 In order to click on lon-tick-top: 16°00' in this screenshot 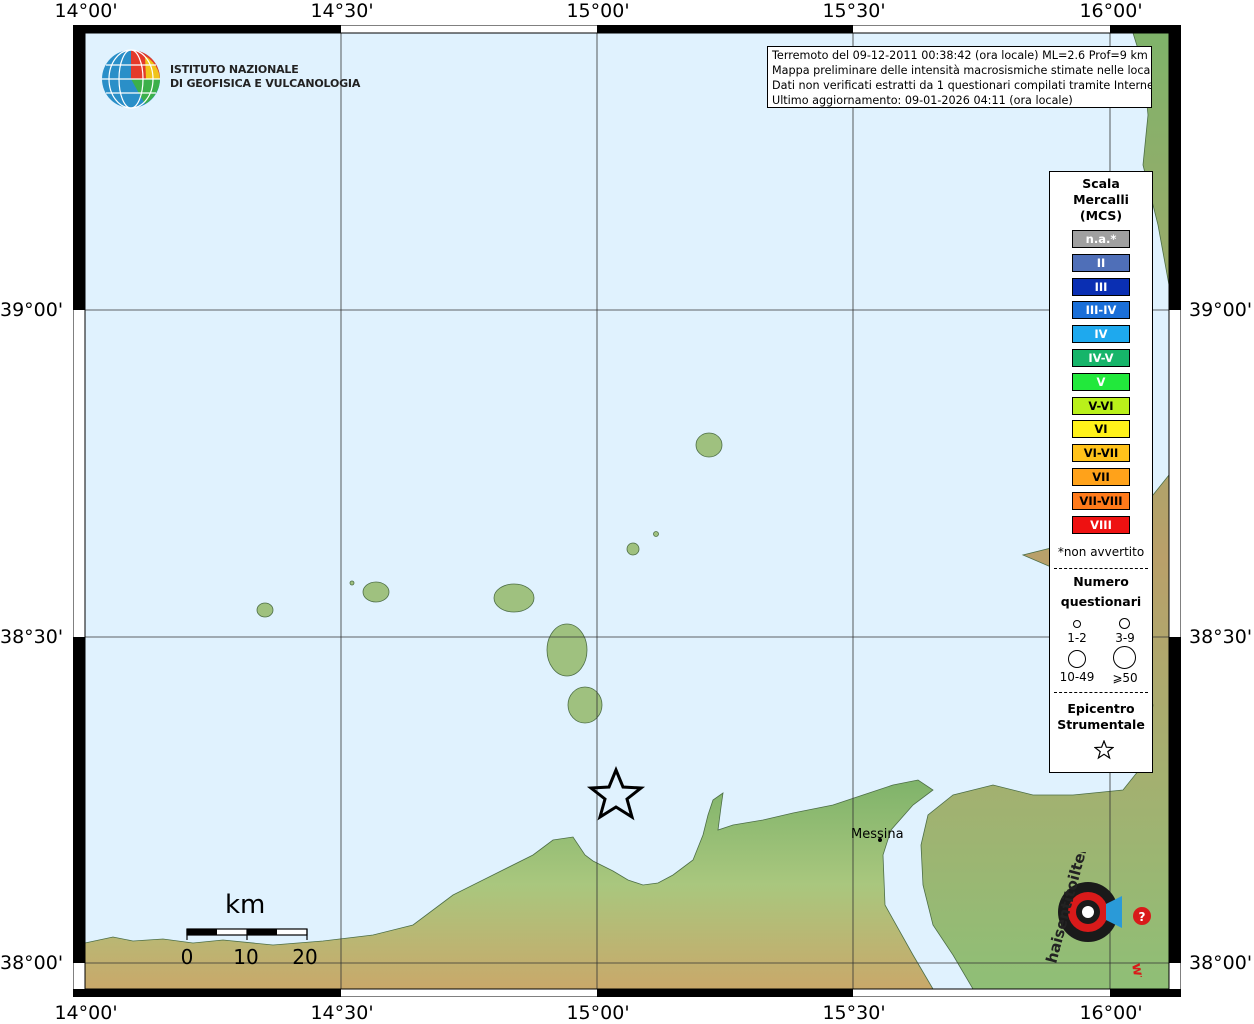, I will do `click(1111, 11)`.